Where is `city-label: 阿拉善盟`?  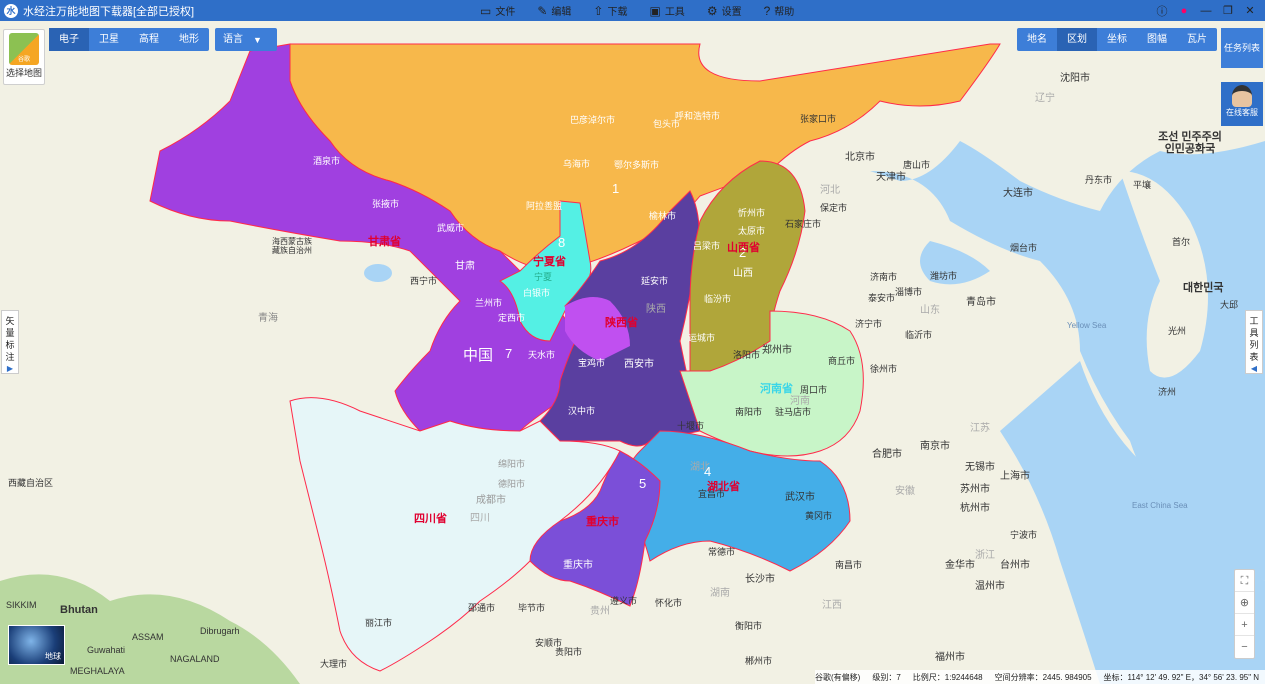 city-label: 阿拉善盟 is located at coordinates (544, 206).